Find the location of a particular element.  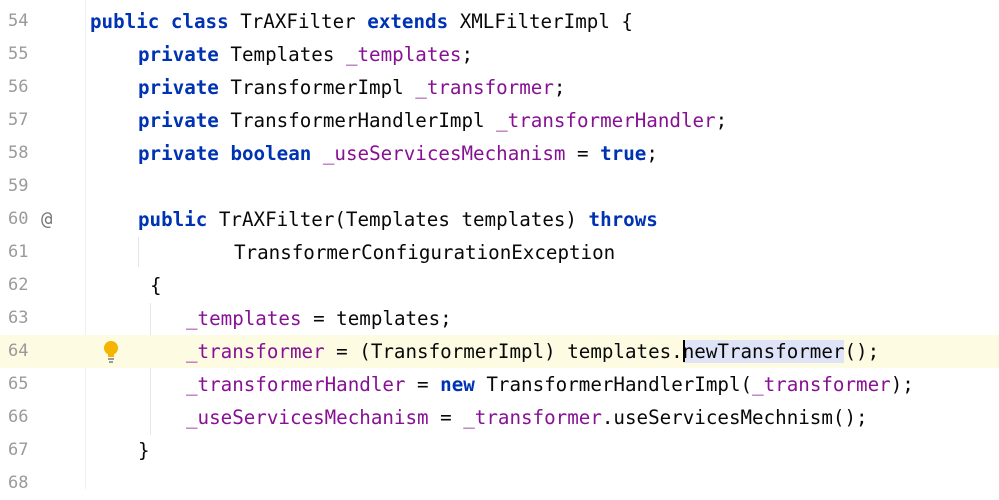

code-line: 67} is located at coordinates (499, 450).